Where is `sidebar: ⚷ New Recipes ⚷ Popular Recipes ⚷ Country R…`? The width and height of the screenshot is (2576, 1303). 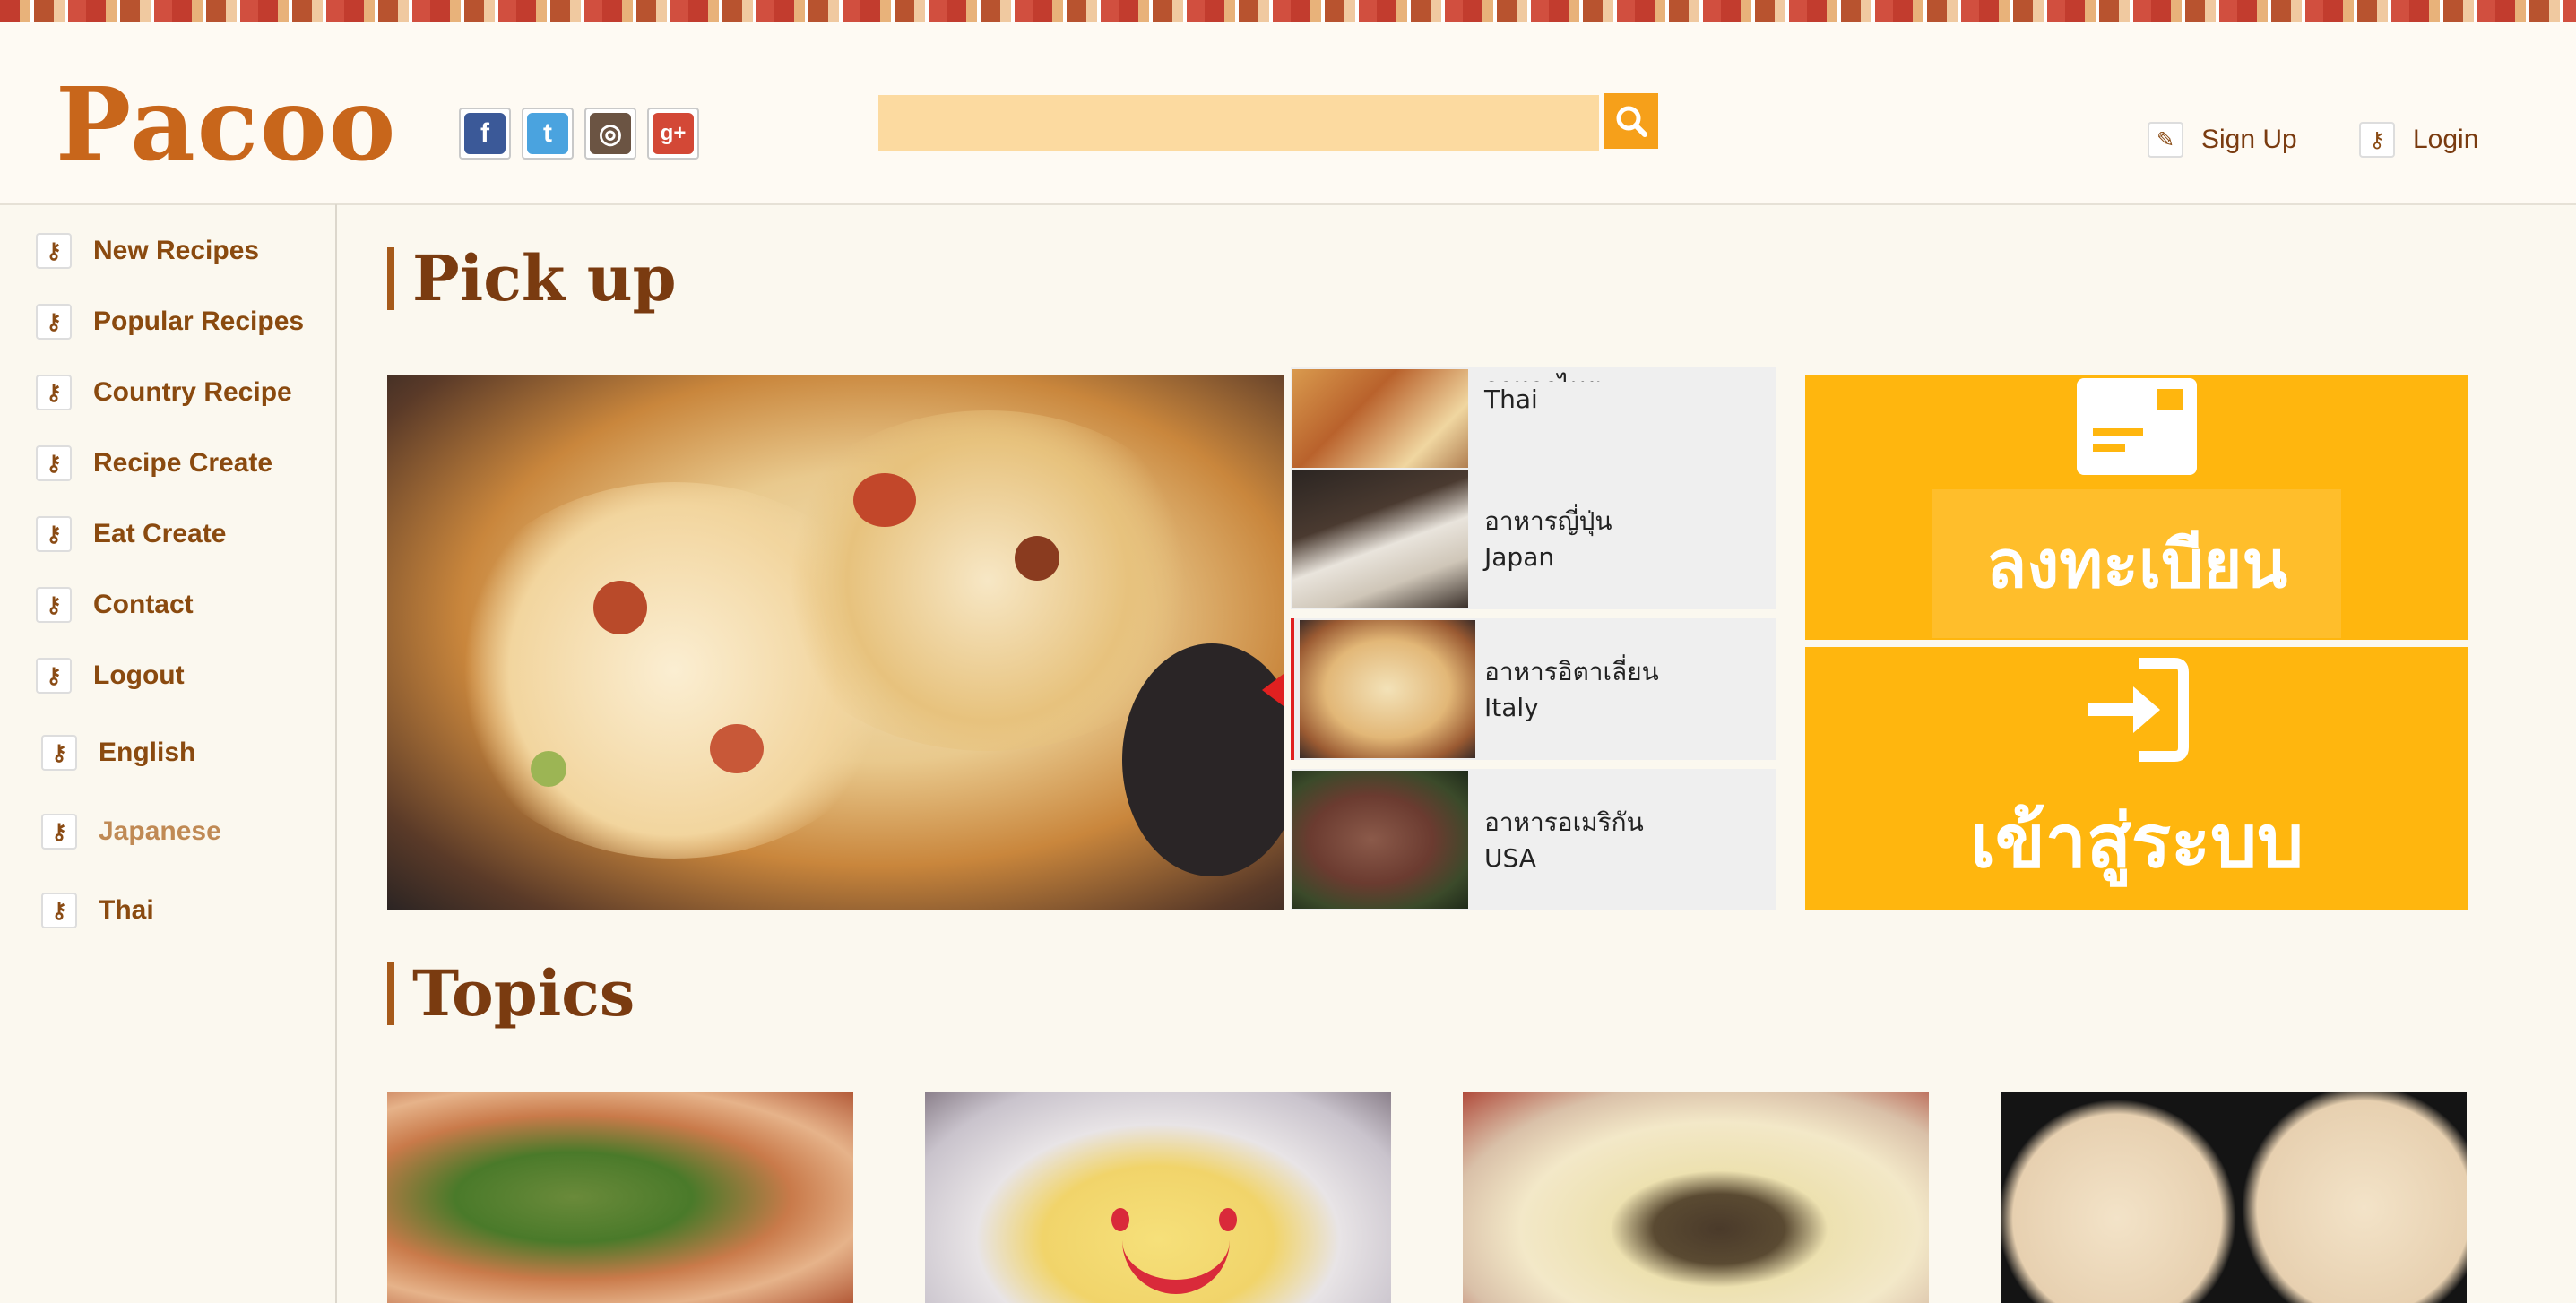
sidebar: ⚷ New Recipes ⚷ Popular Recipes ⚷ Country R… is located at coordinates (168, 753).